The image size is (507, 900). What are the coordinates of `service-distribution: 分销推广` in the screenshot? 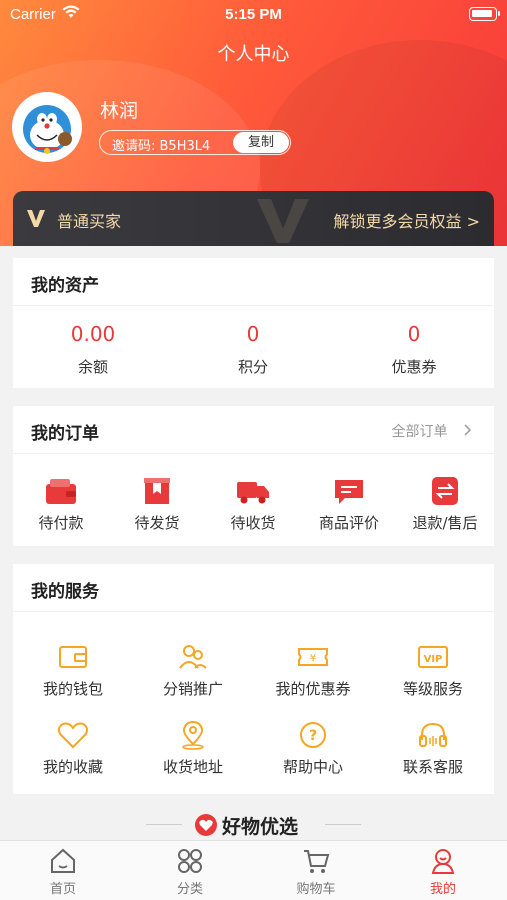 It's located at (193, 670).